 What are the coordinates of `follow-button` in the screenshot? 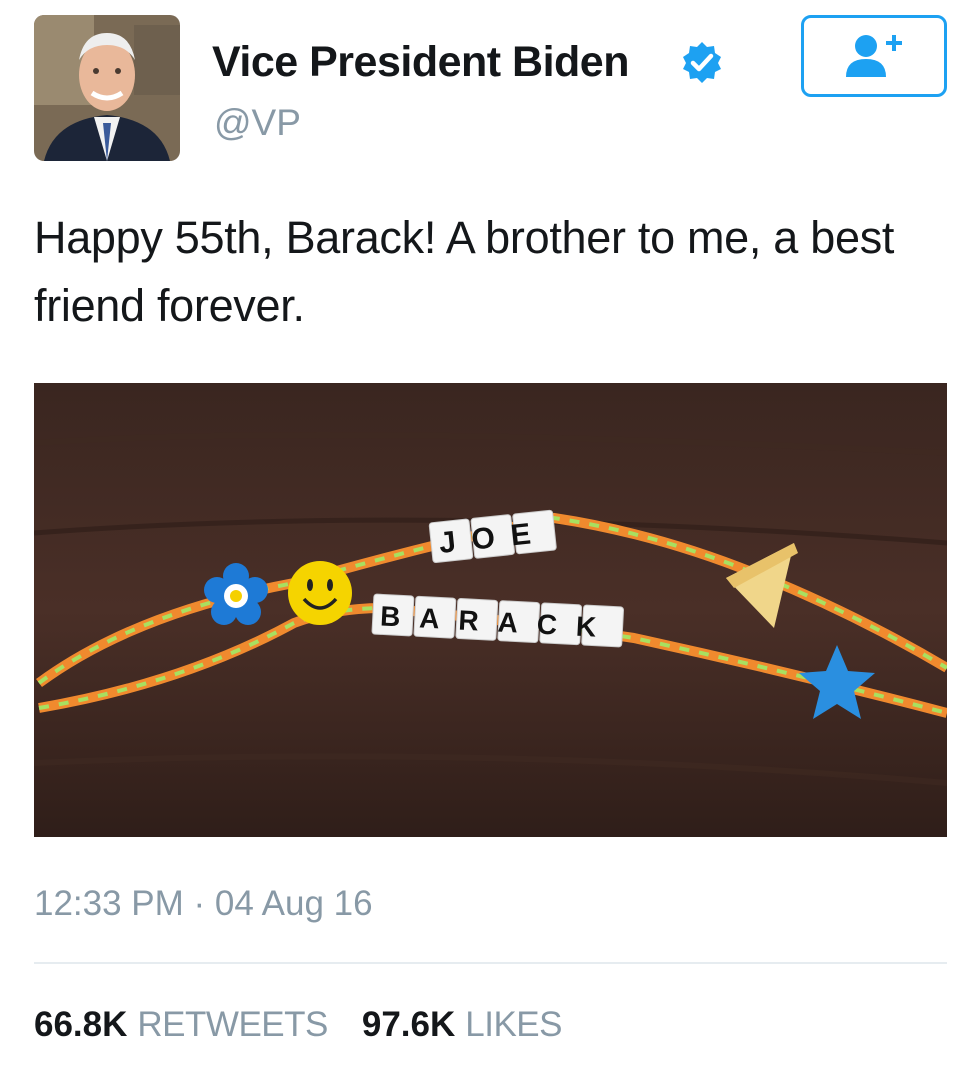 It's located at (874, 56).